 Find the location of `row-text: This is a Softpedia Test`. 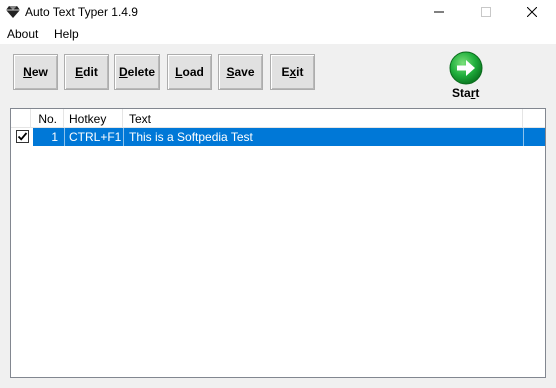

row-text: This is a Softpedia Test is located at coordinates (191, 137).